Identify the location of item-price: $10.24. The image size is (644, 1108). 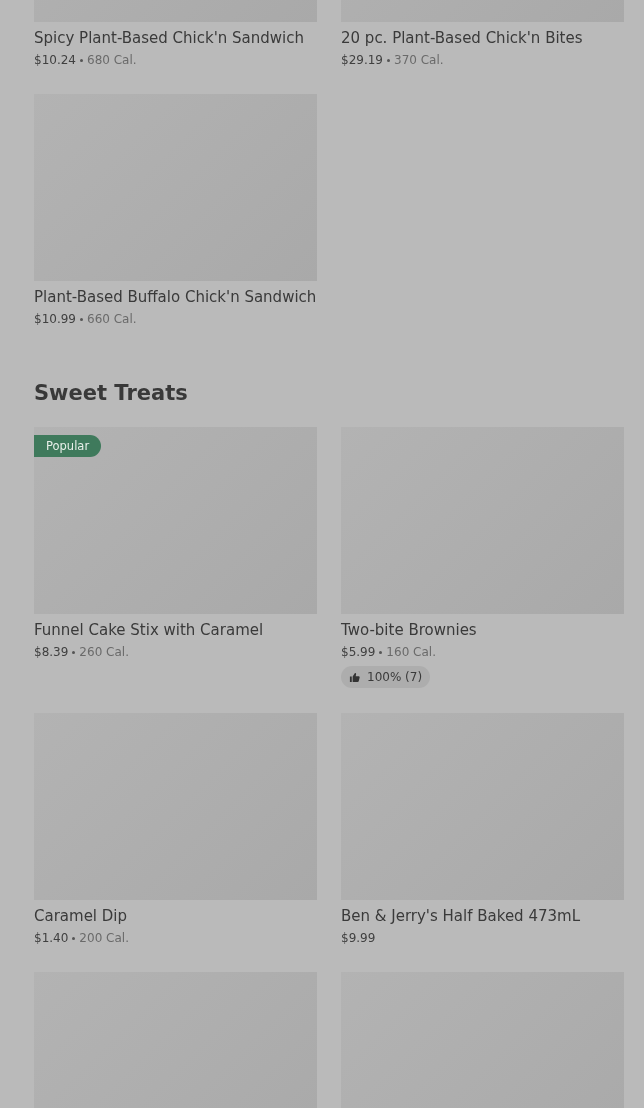
(55, 60).